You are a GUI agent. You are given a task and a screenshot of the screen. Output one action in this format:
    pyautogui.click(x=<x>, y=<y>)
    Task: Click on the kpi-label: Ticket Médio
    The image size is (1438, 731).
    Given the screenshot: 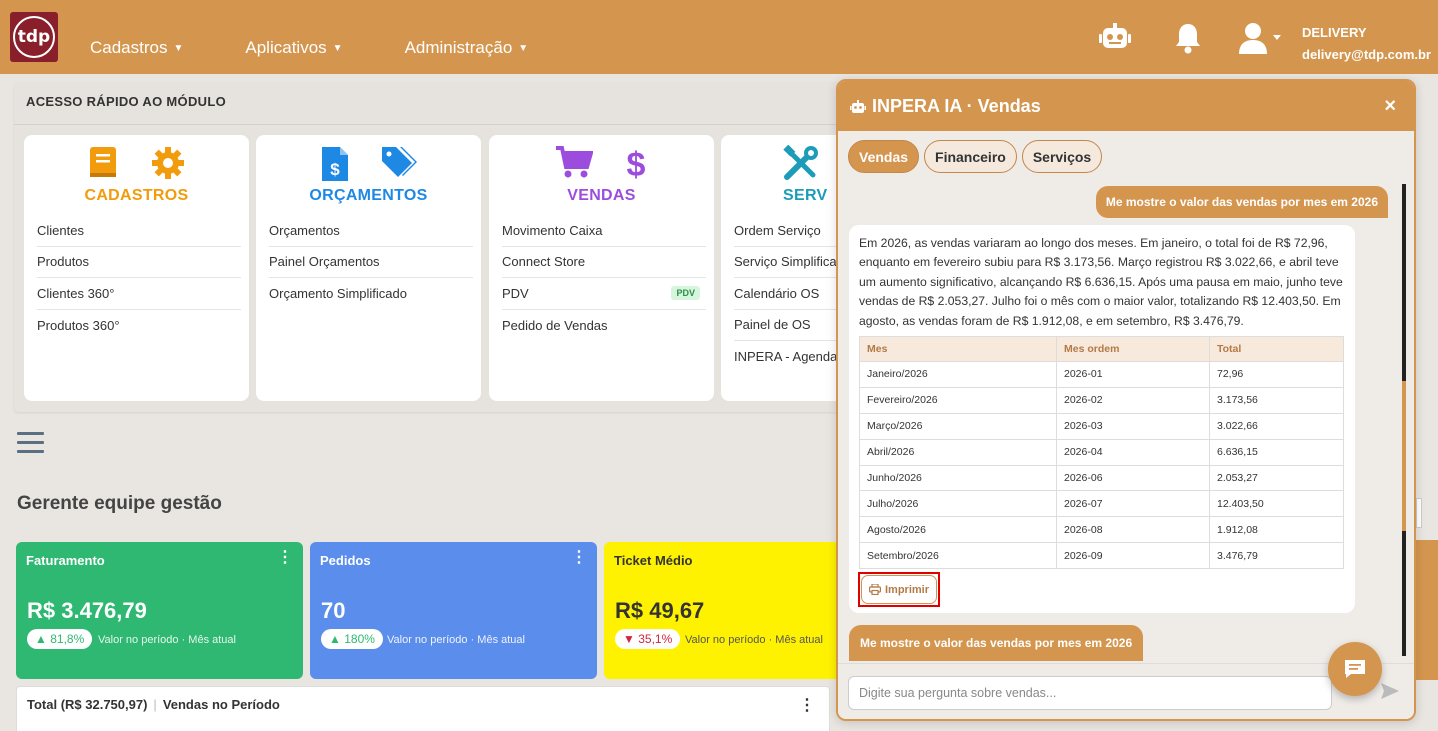 What is the action you would take?
    pyautogui.click(x=653, y=560)
    